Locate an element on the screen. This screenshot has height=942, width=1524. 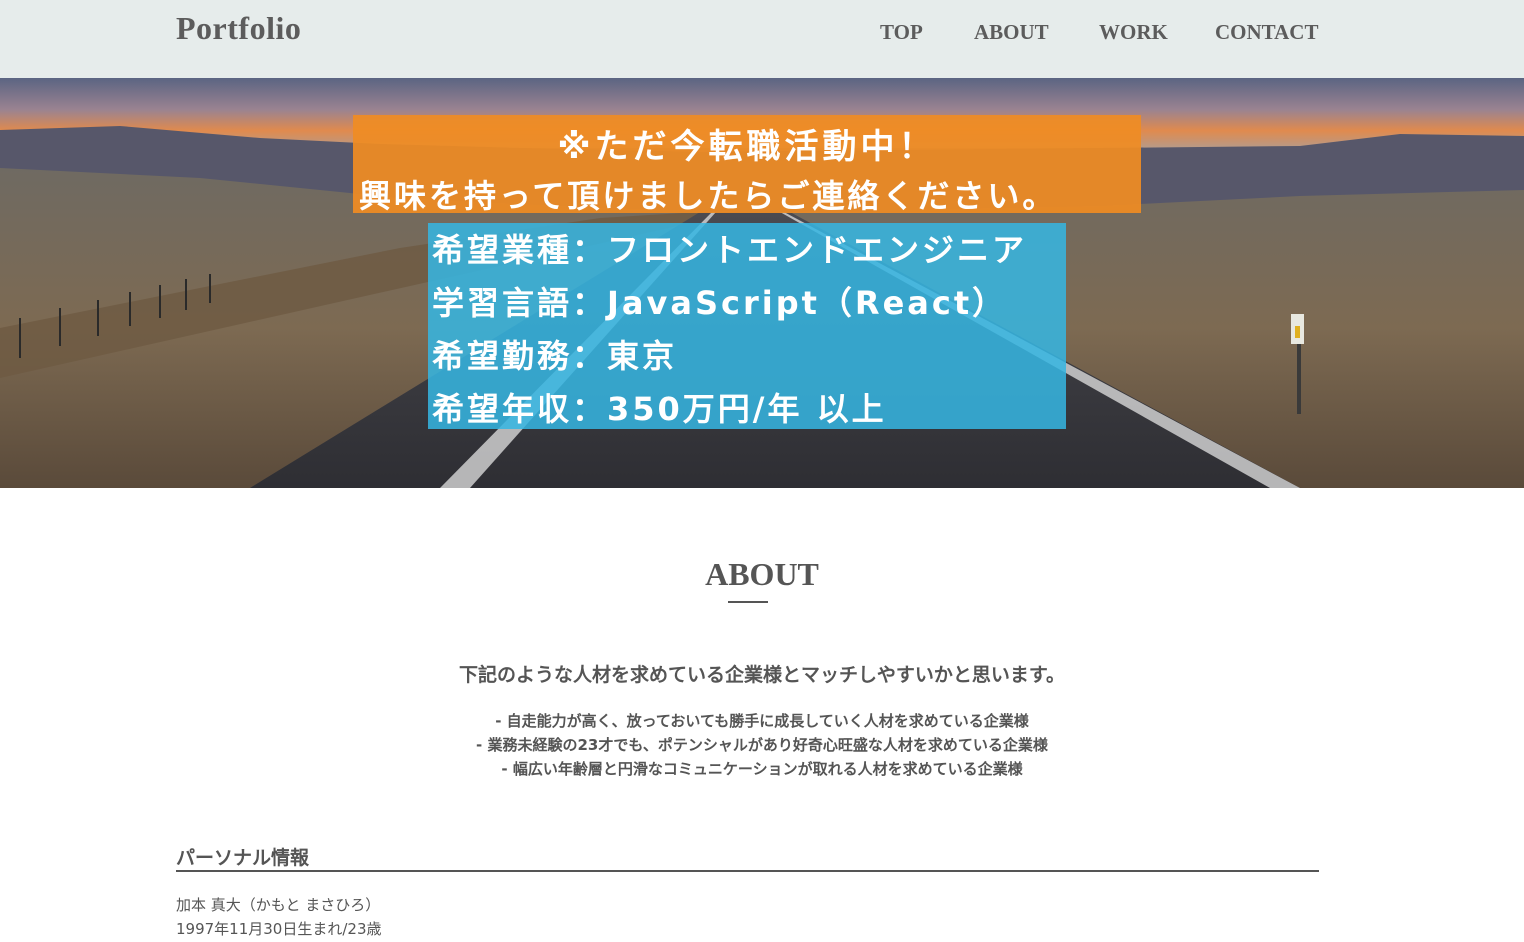
personal-birthdate: 1997年11月30日生まれ/23歳 is located at coordinates (279, 929).